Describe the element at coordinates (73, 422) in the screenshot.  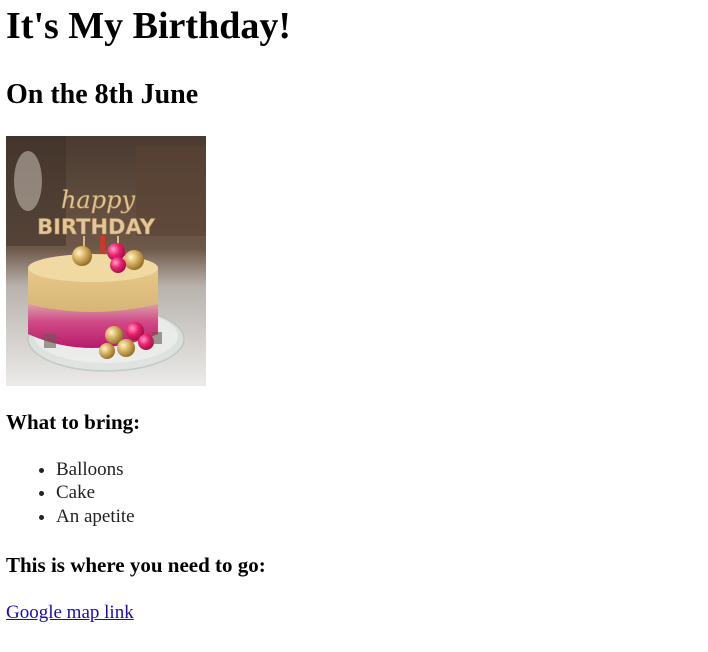
I see `bring-heading: What to bring:` at that location.